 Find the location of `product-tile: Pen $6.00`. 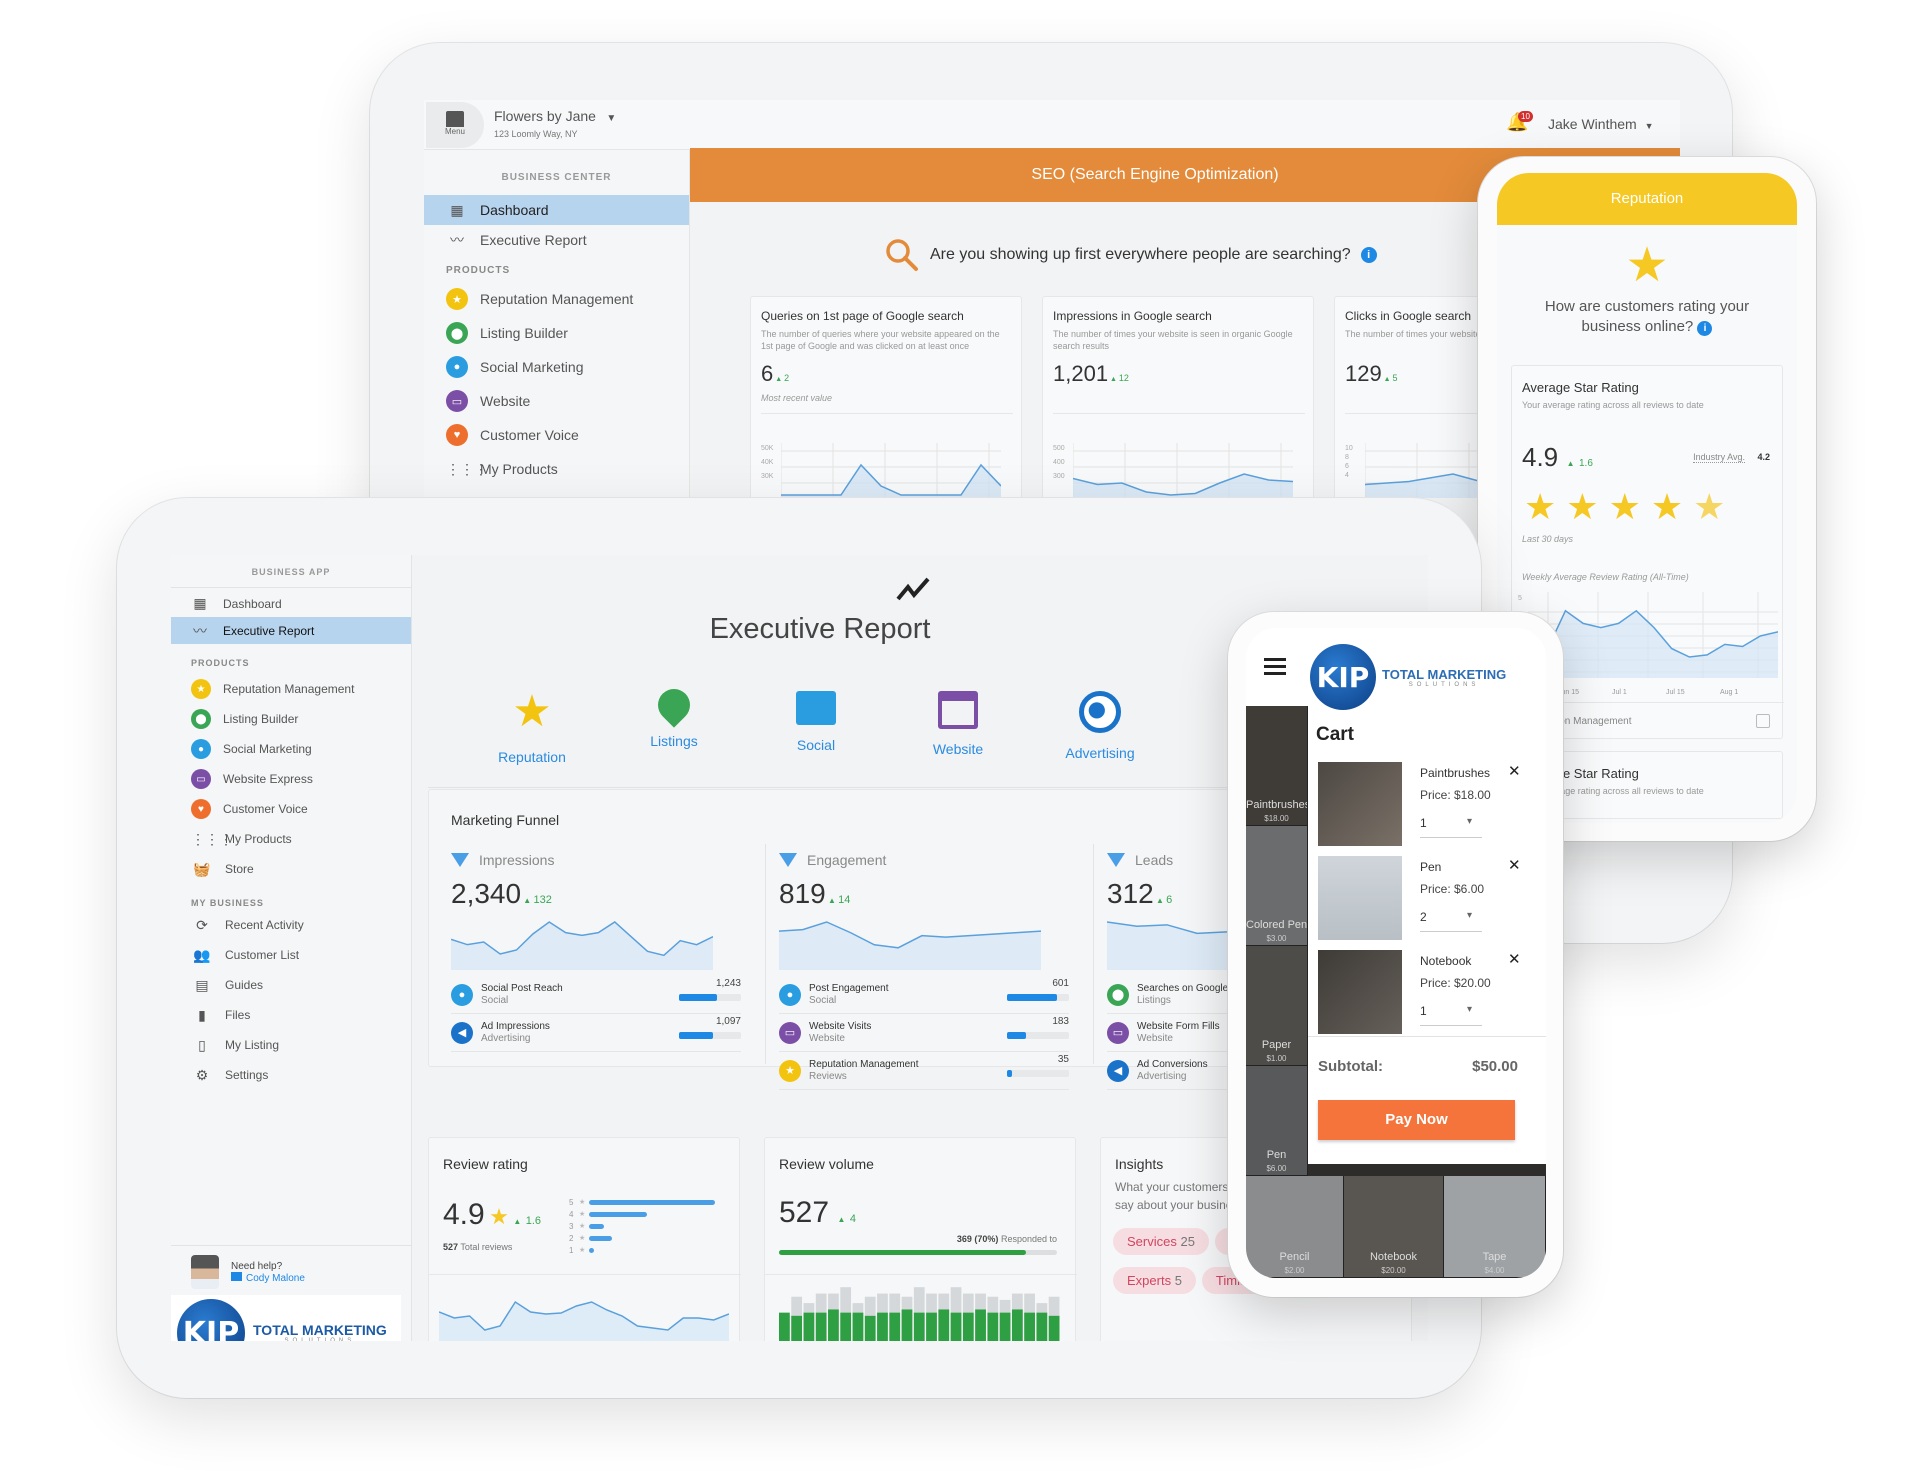

product-tile: Pen $6.00 is located at coordinates (1277, 1121).